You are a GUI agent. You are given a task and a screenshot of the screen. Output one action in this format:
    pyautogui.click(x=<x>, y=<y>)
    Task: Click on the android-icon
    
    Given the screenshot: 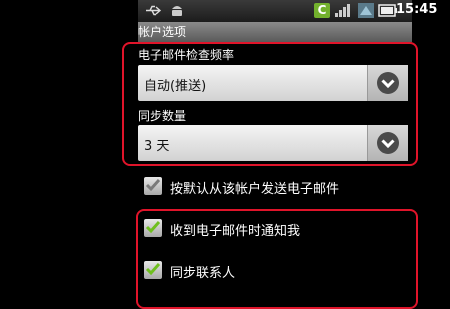 What is the action you would take?
    pyautogui.click(x=177, y=11)
    